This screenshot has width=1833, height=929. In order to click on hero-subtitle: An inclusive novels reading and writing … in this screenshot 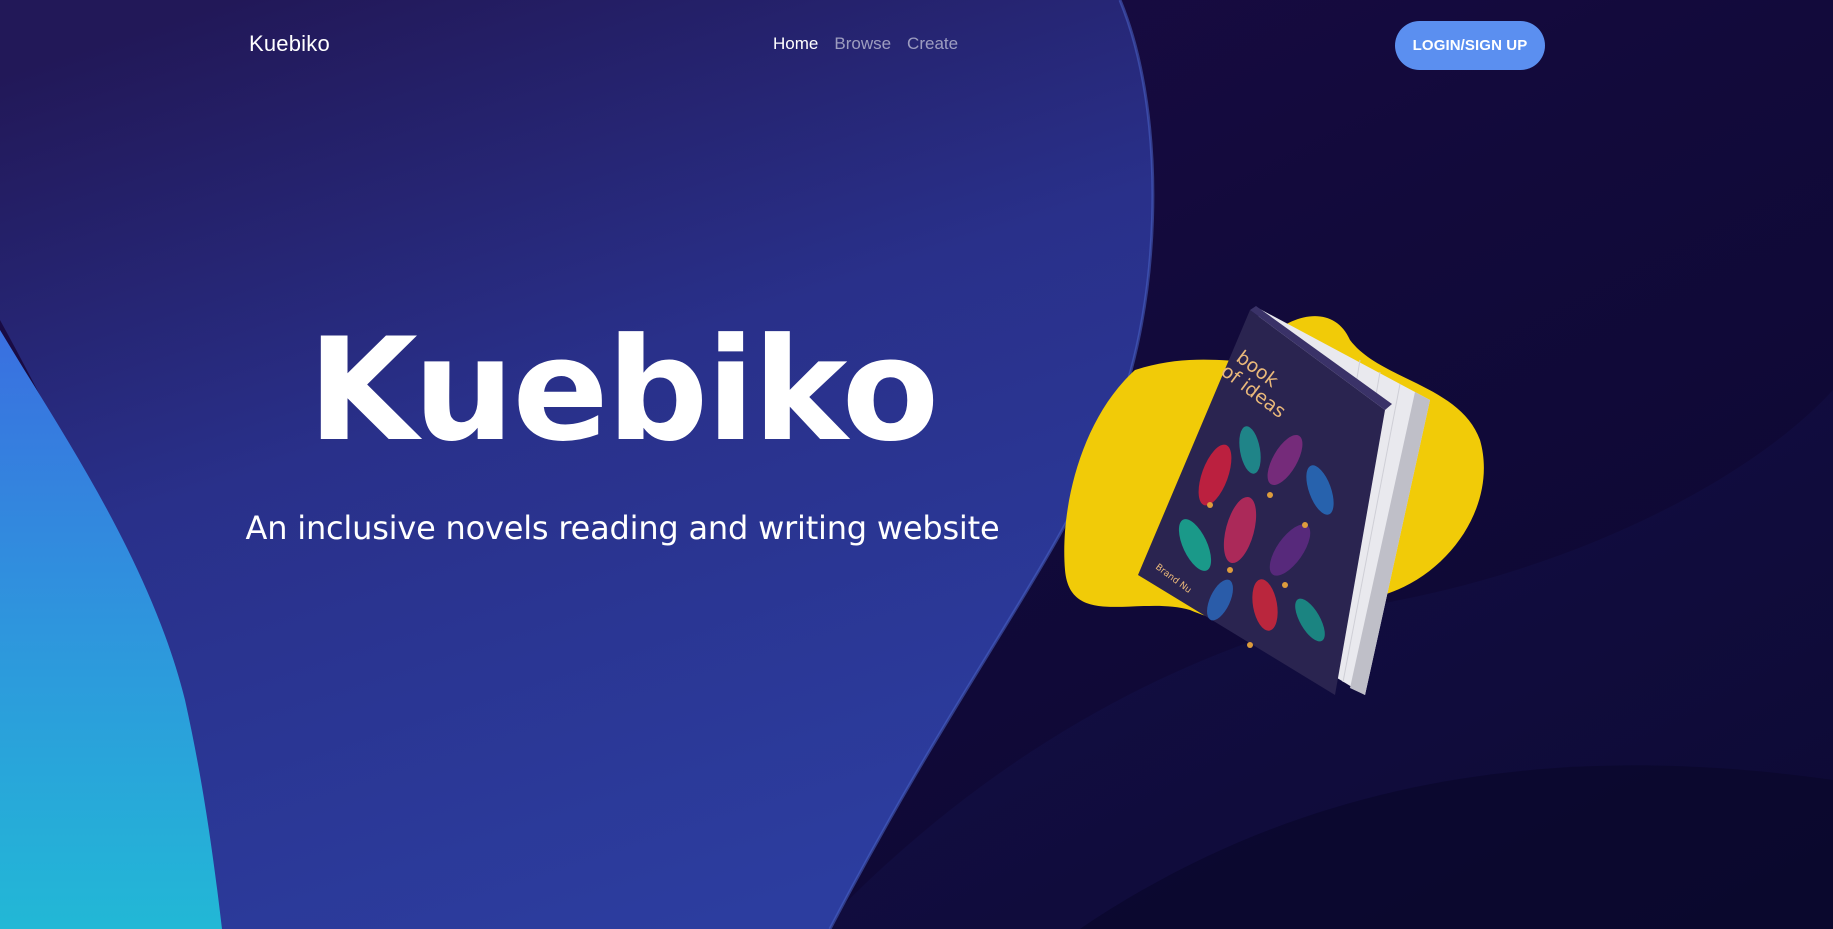, I will do `click(622, 528)`.